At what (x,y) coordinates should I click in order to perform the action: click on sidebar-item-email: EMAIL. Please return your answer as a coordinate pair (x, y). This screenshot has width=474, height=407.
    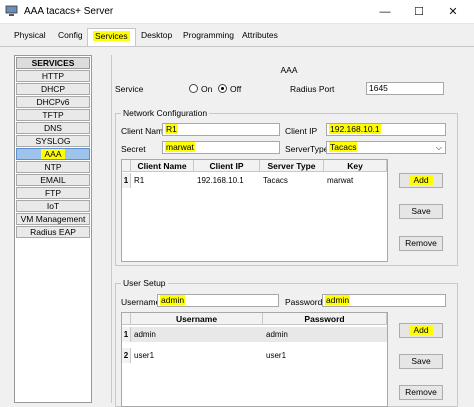
    Looking at the image, I should click on (53, 180).